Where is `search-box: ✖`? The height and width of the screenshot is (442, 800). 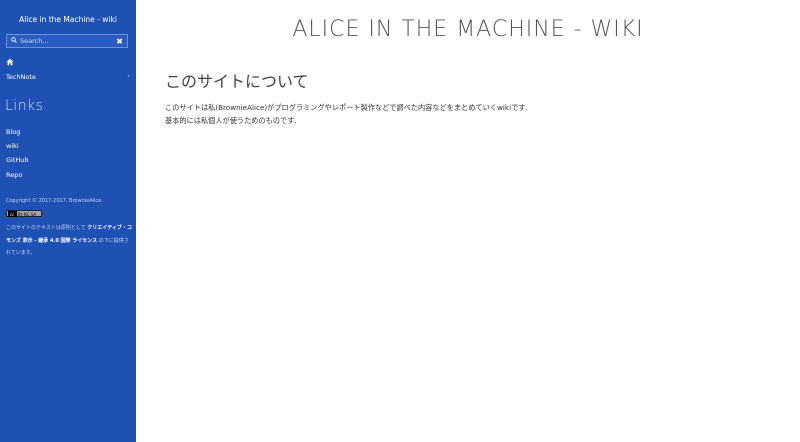 search-box: ✖ is located at coordinates (67, 41).